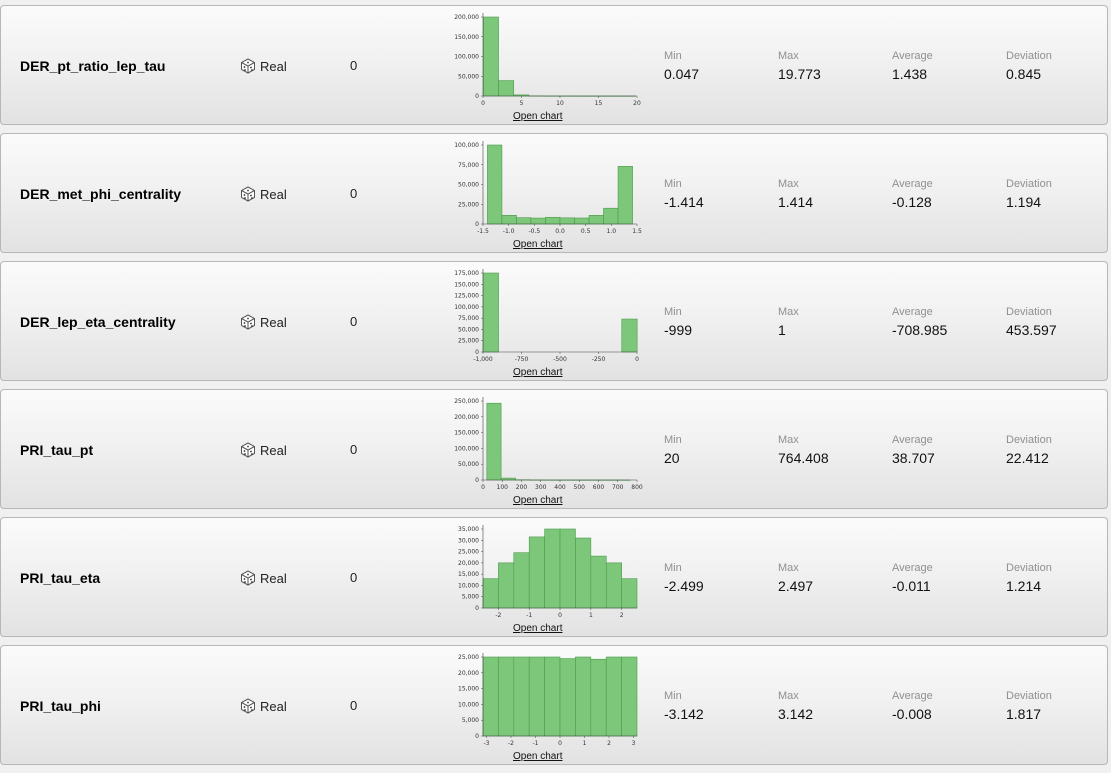 The height and width of the screenshot is (773, 1111). I want to click on min-stat: Min -999, so click(678, 322).